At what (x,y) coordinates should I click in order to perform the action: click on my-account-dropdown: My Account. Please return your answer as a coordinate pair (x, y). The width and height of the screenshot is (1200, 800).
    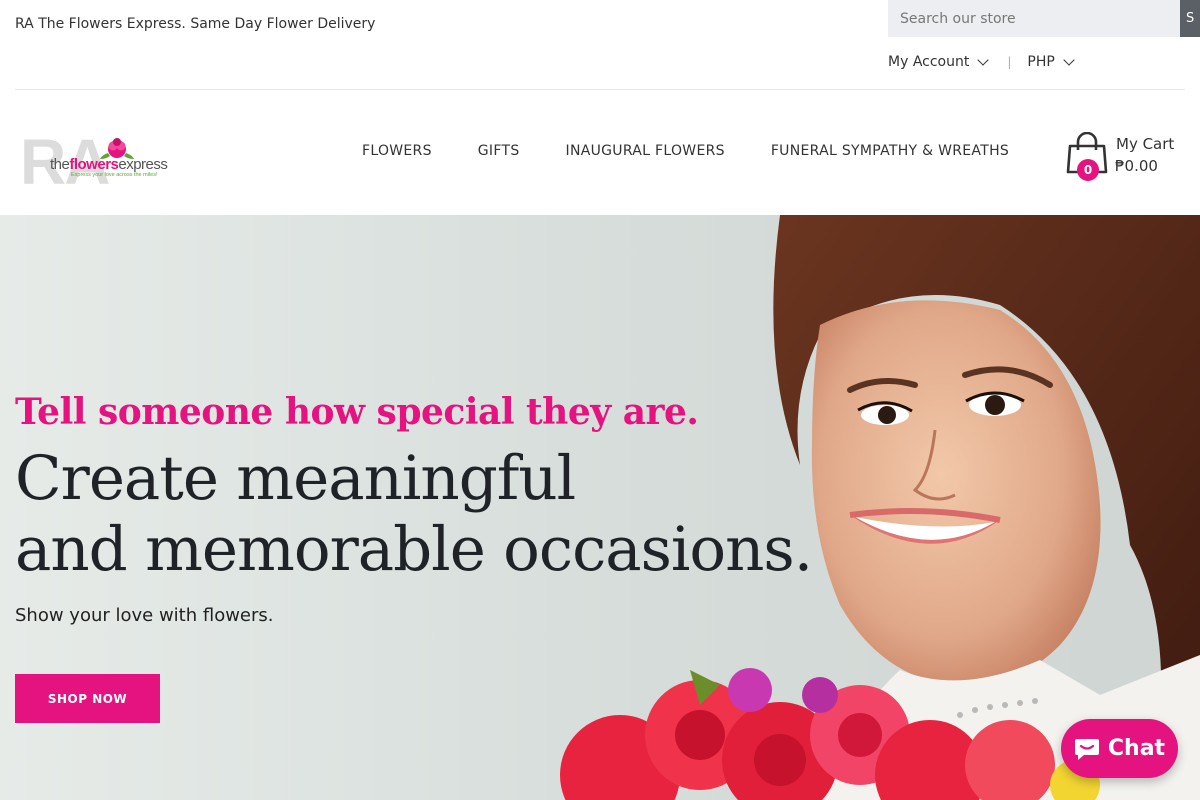
    Looking at the image, I should click on (939, 62).